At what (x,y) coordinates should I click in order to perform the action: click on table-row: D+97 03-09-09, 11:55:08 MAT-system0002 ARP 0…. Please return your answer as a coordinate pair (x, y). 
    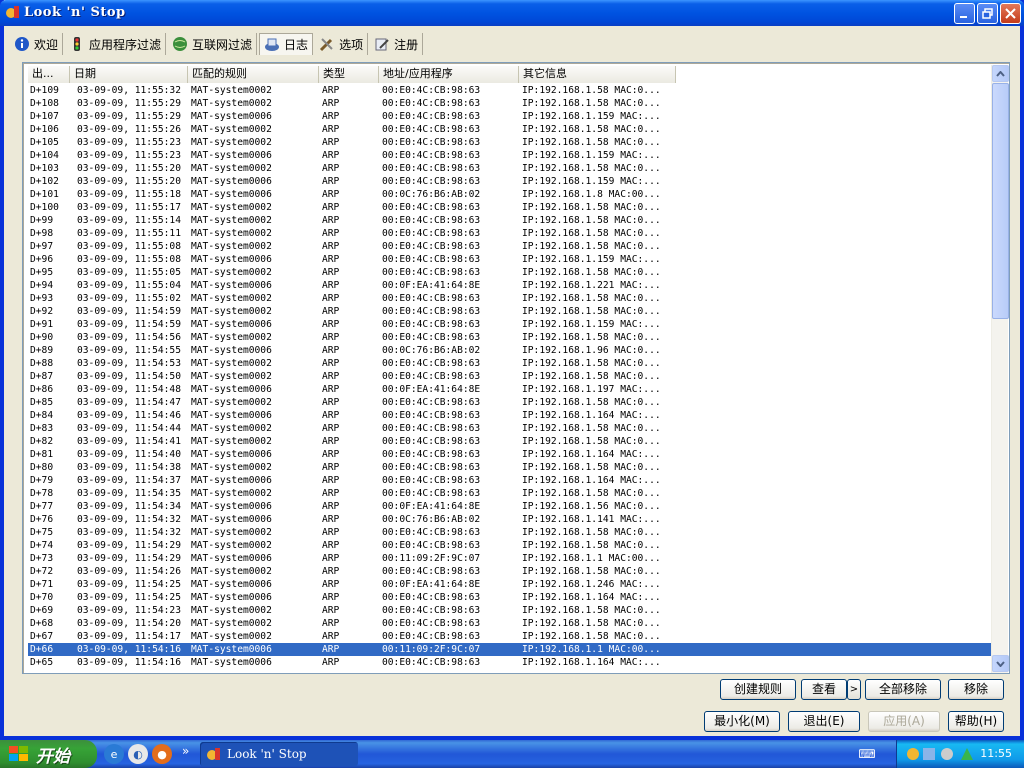
    Looking at the image, I should click on (510, 246).